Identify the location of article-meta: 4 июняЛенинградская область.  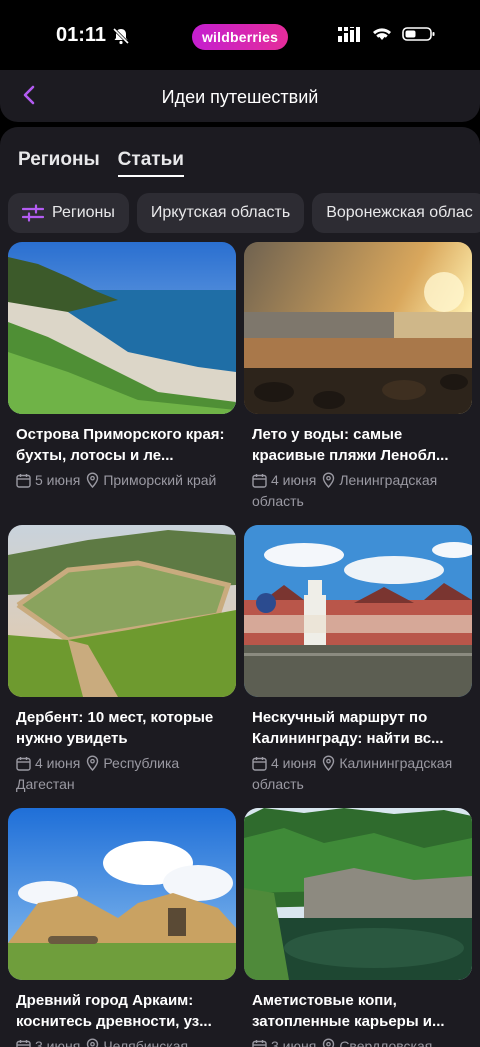
(358, 491).